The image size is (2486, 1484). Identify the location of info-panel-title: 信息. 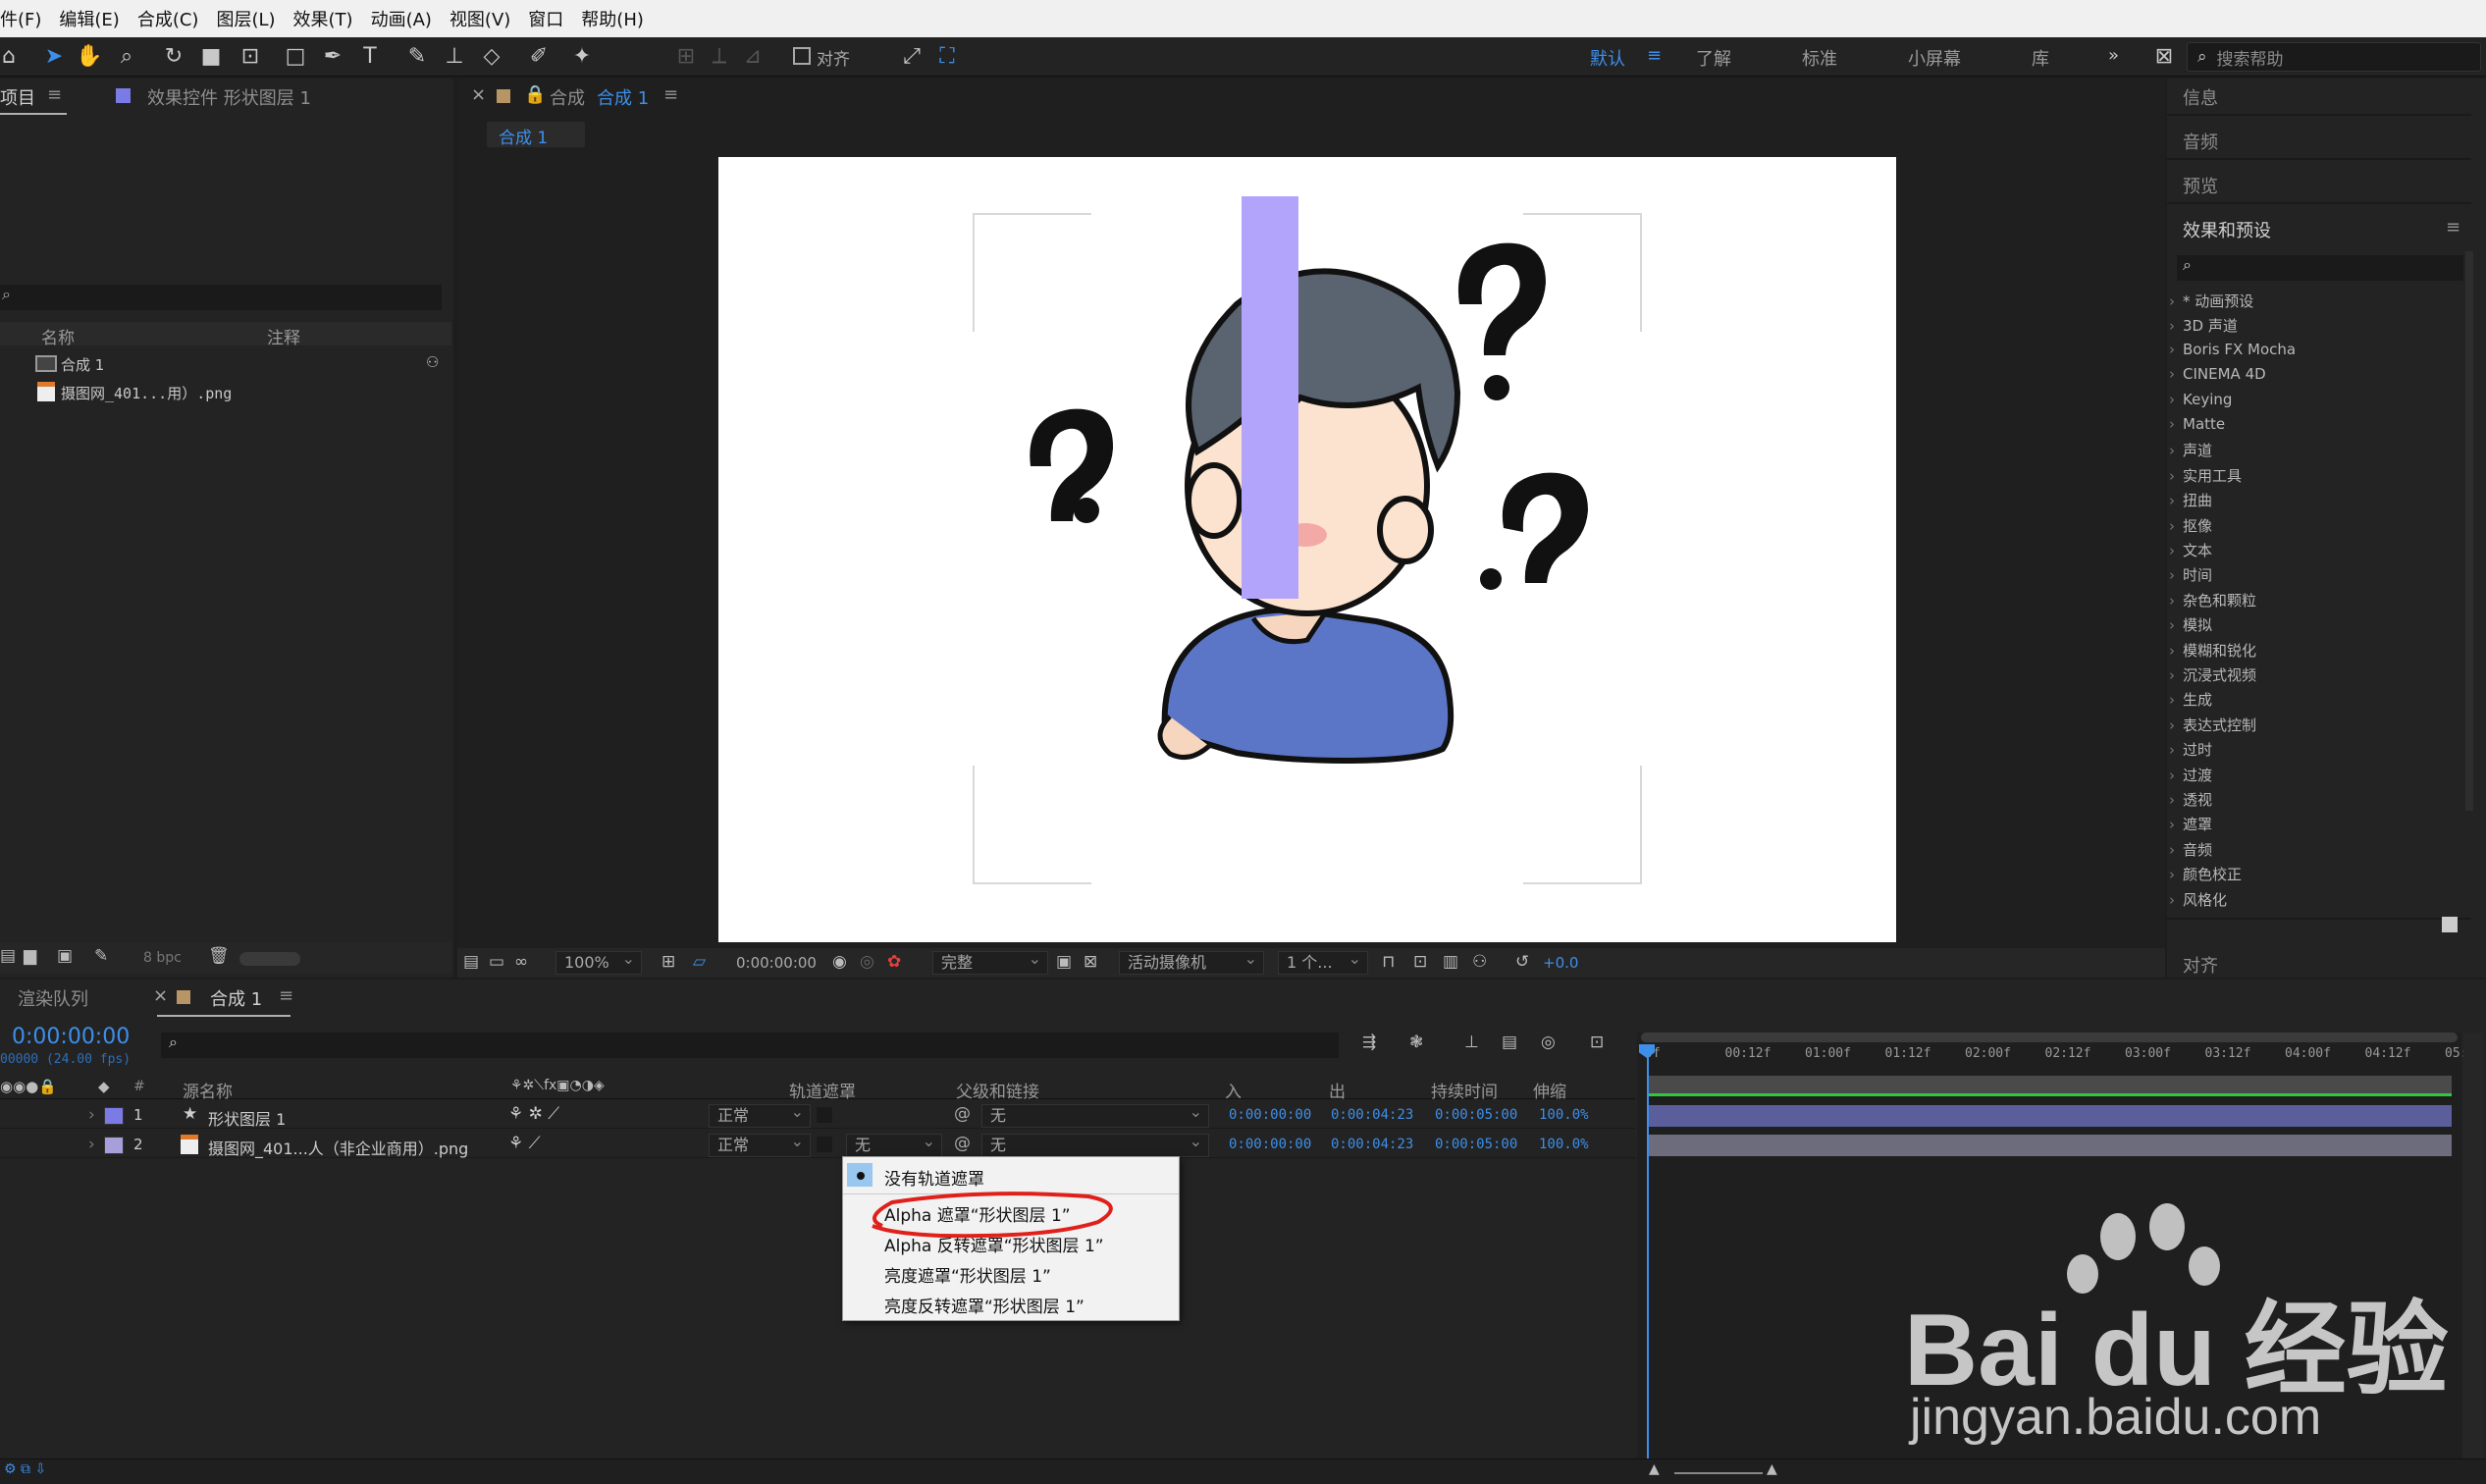
(2200, 97).